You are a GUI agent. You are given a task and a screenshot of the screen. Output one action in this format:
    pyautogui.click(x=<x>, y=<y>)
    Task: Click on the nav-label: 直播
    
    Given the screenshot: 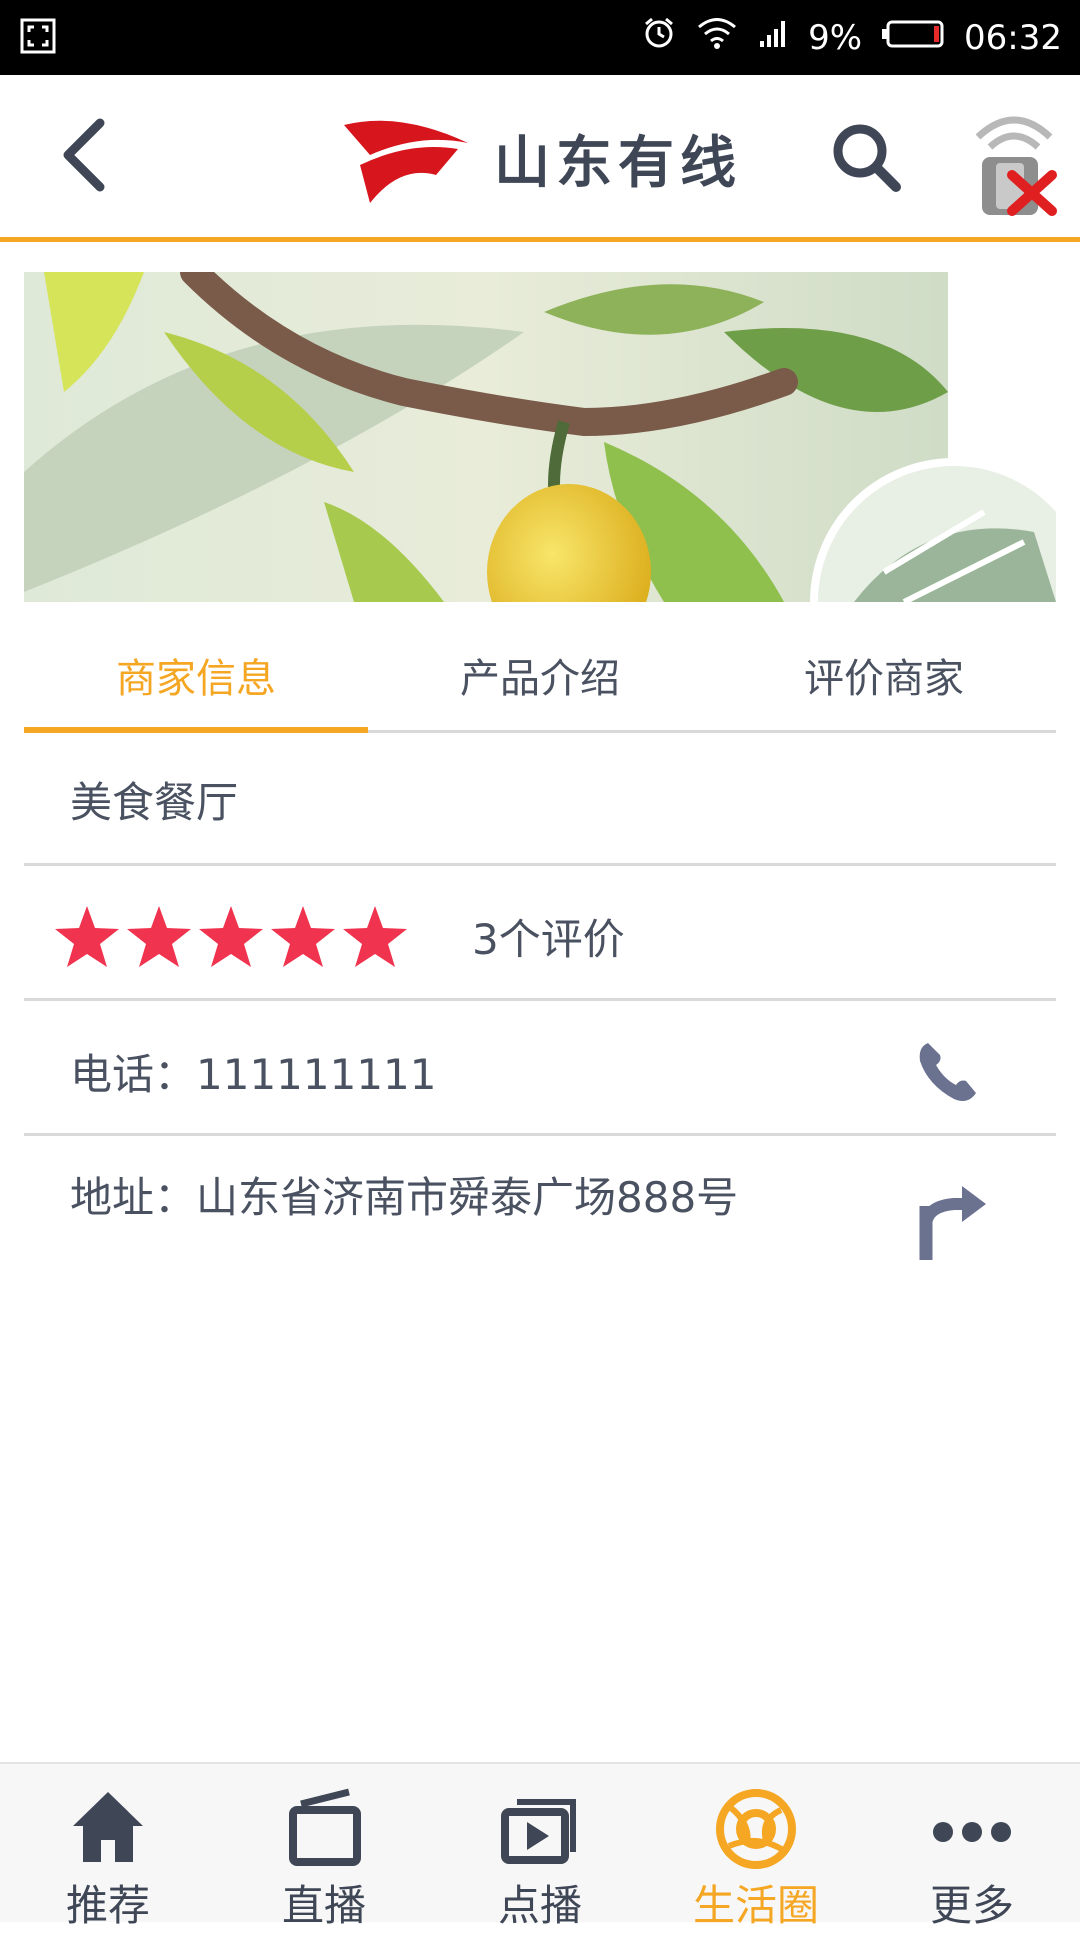 What is the action you would take?
    pyautogui.click(x=323, y=1905)
    